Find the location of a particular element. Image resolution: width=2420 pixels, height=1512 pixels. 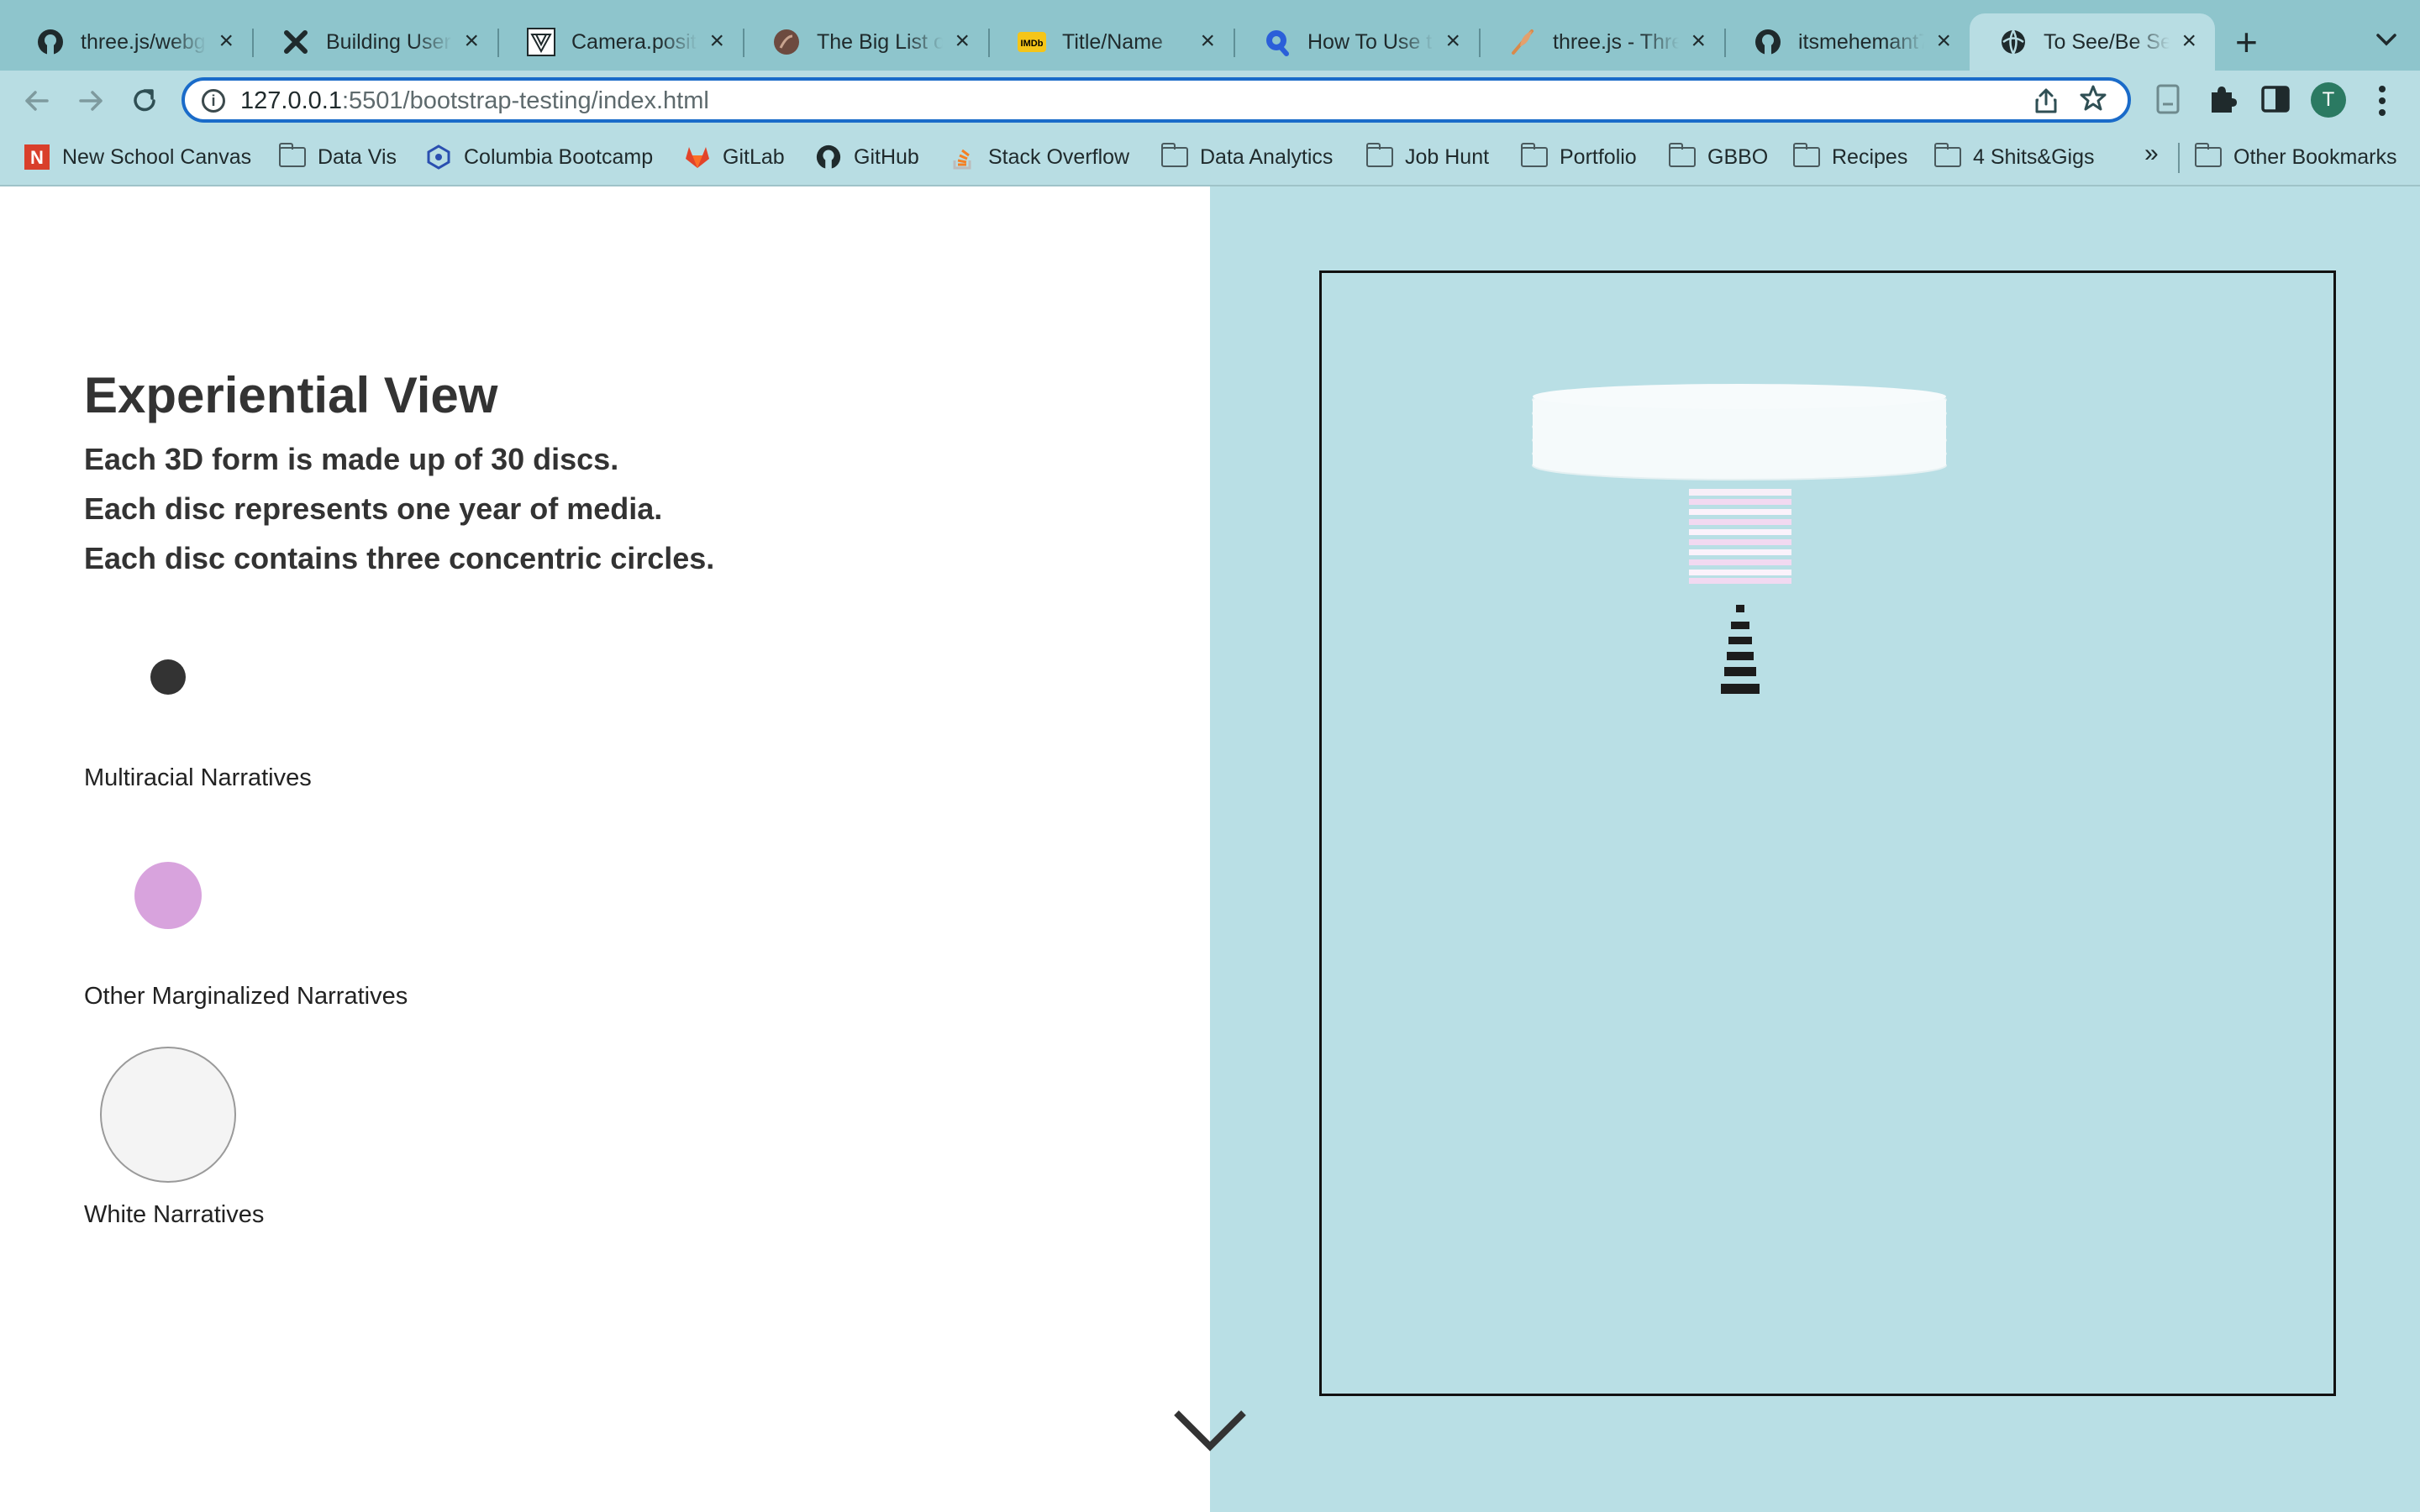

tab-to-see-be-seen: To See/Be See × is located at coordinates (2092, 42).